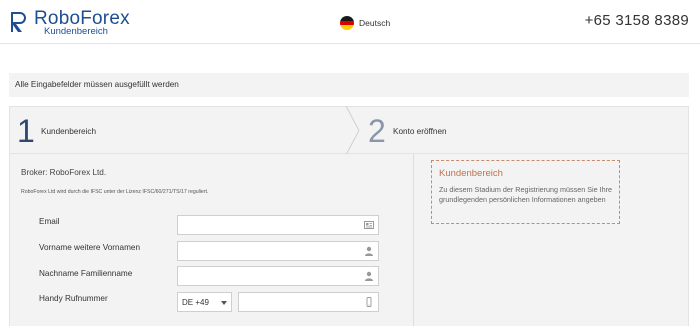 This screenshot has height=326, width=700. What do you see at coordinates (26, 131) in the screenshot?
I see `step-1-number: 1` at bounding box center [26, 131].